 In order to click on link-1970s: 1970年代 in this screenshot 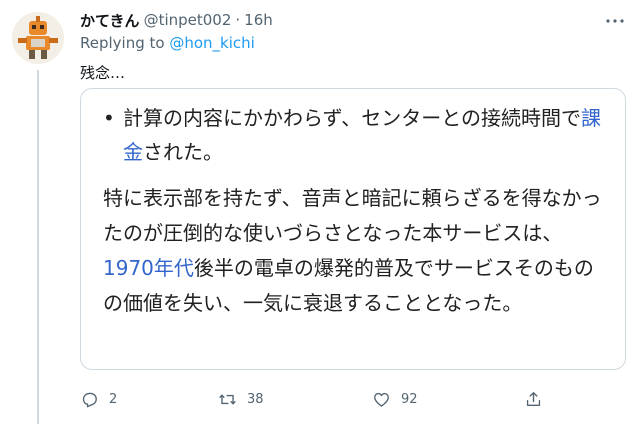, I will do `click(148, 268)`.